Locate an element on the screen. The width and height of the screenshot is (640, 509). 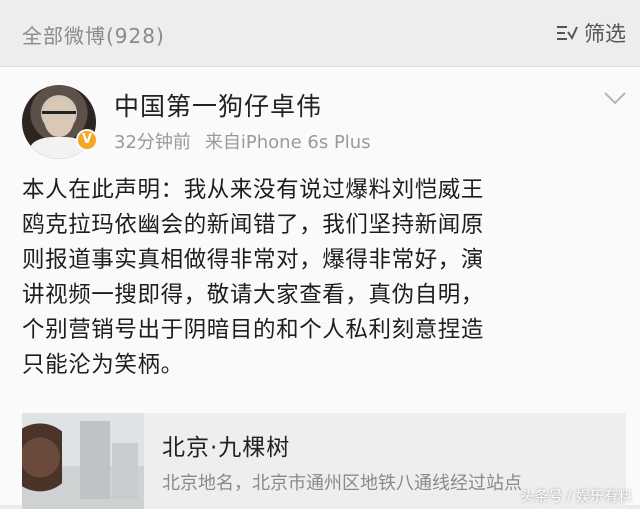
post-meta: 32分钟前 来自iPhone 6s Plus is located at coordinates (242, 141).